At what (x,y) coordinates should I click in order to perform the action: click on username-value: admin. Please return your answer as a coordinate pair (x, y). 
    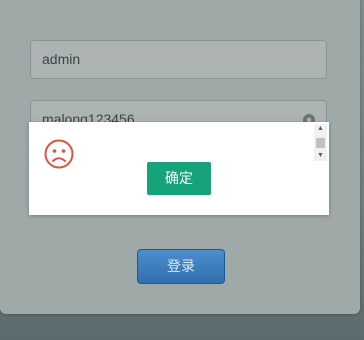
    Looking at the image, I should click on (61, 59).